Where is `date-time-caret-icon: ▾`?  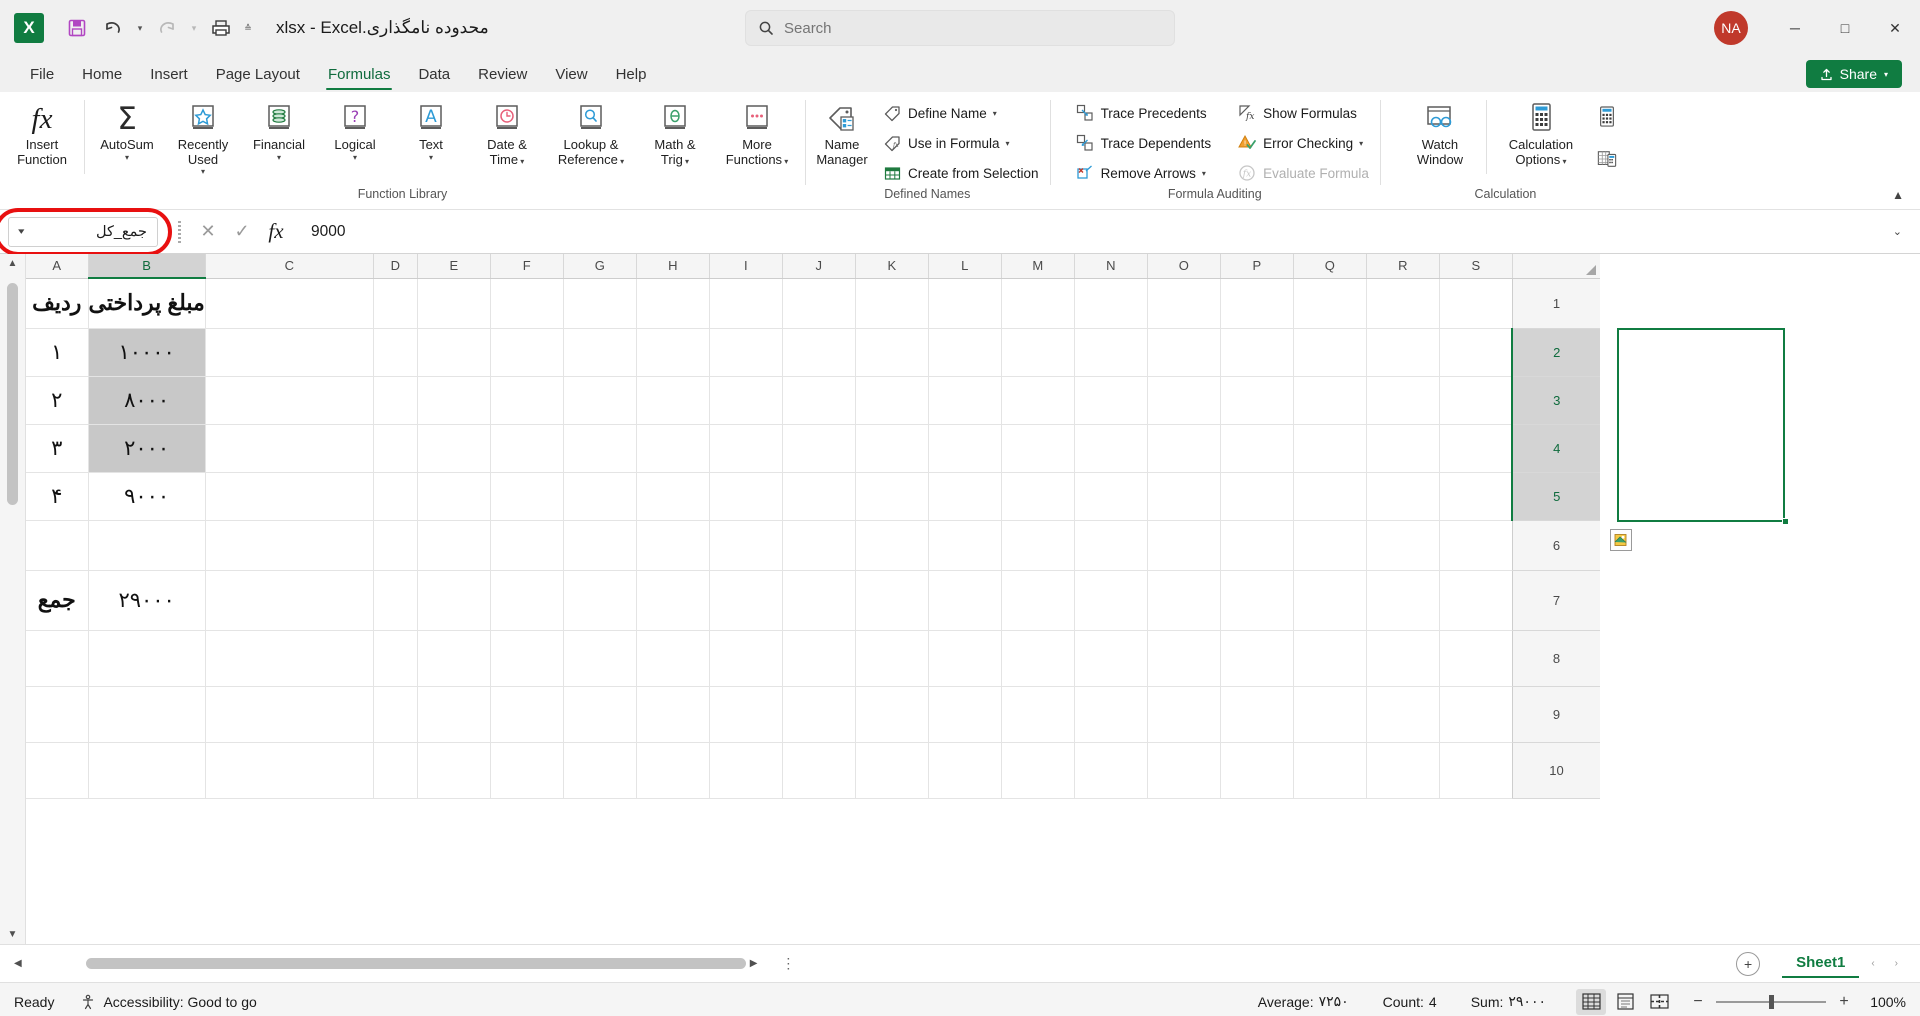
date-time-caret-icon: ▾ is located at coordinates (521, 161).